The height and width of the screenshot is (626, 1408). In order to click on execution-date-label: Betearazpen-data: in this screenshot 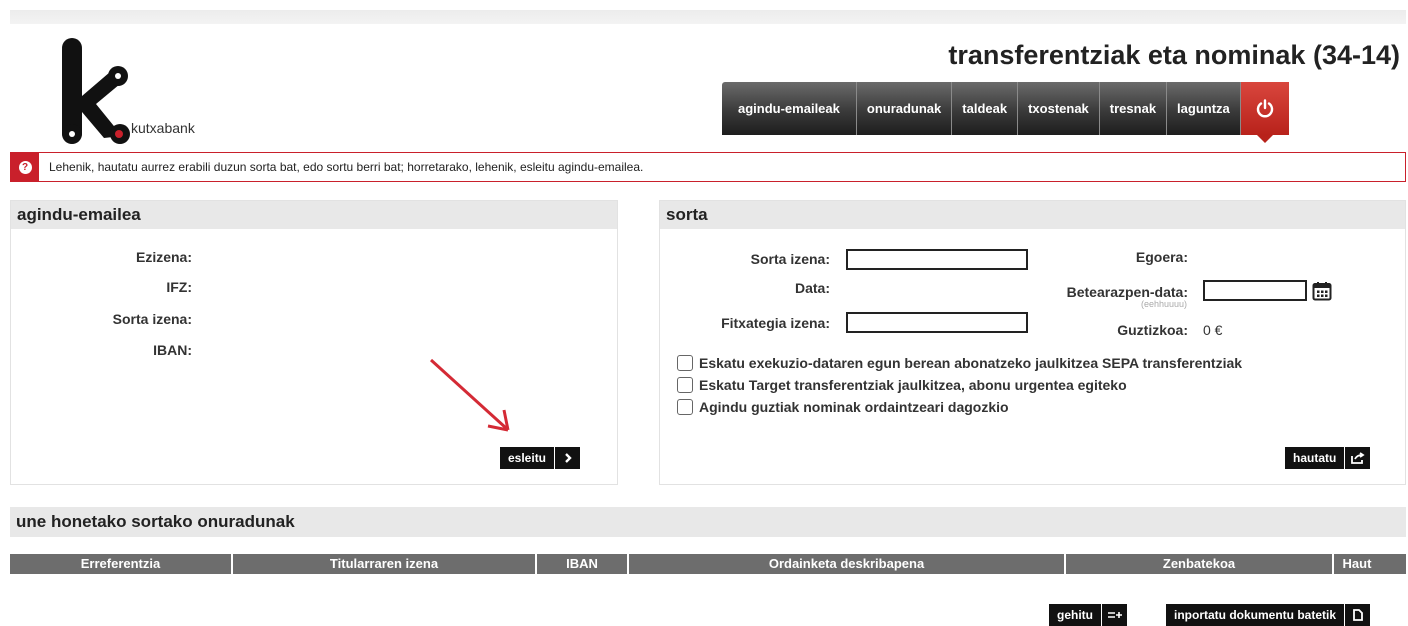, I will do `click(1127, 292)`.